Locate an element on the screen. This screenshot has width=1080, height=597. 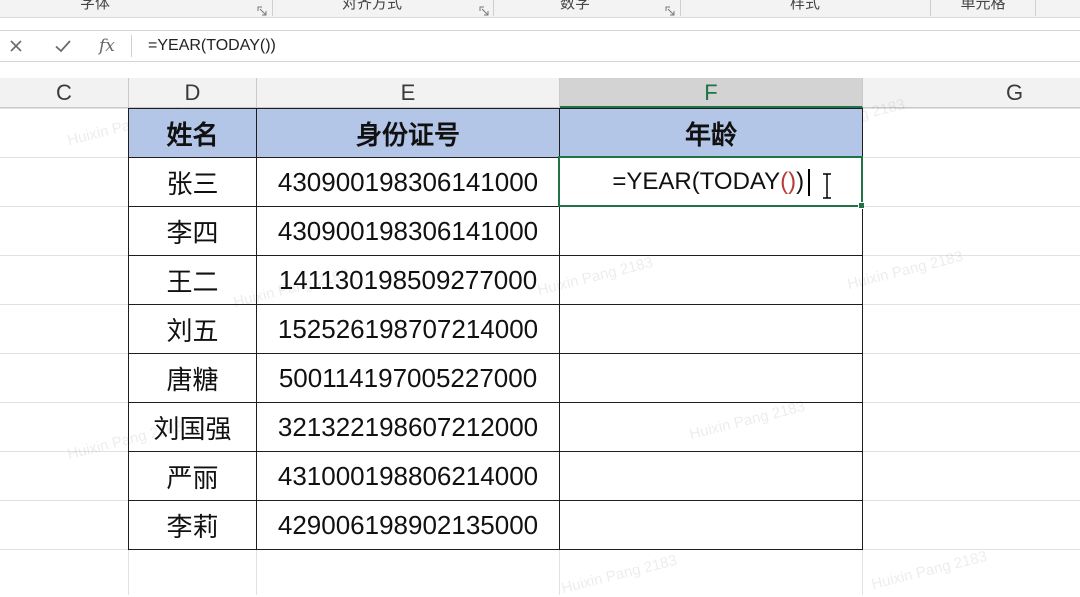
column-header-f: F is located at coordinates (711, 93).